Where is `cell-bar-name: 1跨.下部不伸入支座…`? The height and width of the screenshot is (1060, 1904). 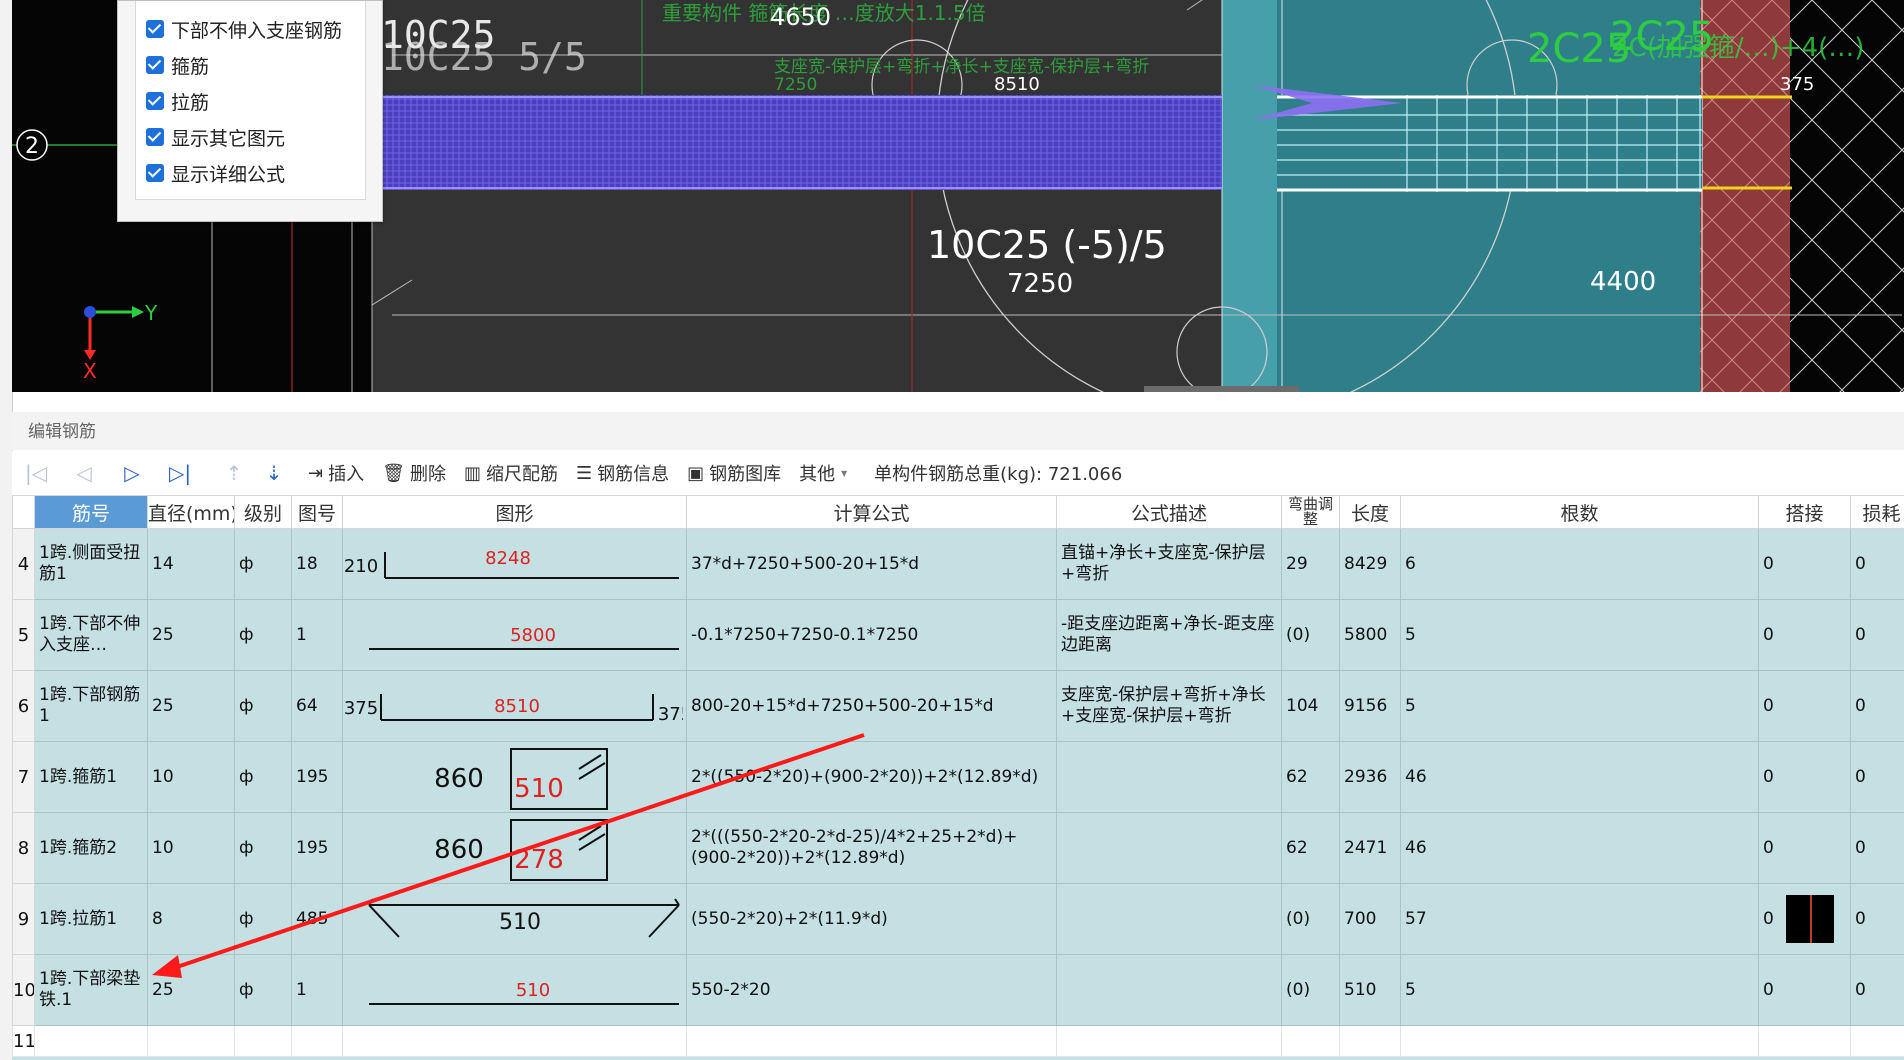 cell-bar-name: 1跨.下部不伸入支座… is located at coordinates (91, 635).